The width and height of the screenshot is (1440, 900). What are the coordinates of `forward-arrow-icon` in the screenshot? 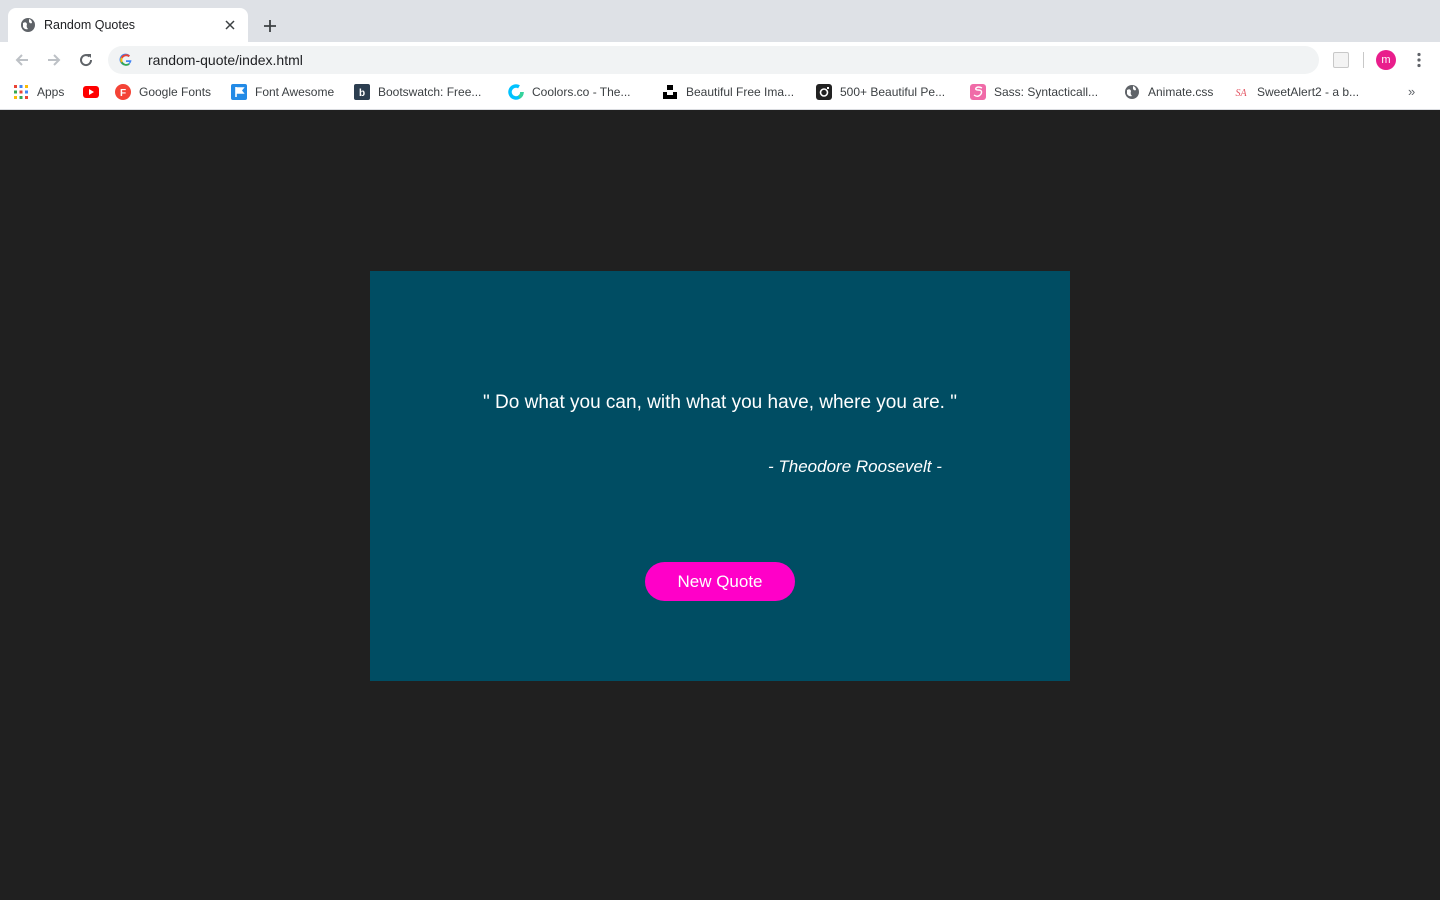 It's located at (54, 60).